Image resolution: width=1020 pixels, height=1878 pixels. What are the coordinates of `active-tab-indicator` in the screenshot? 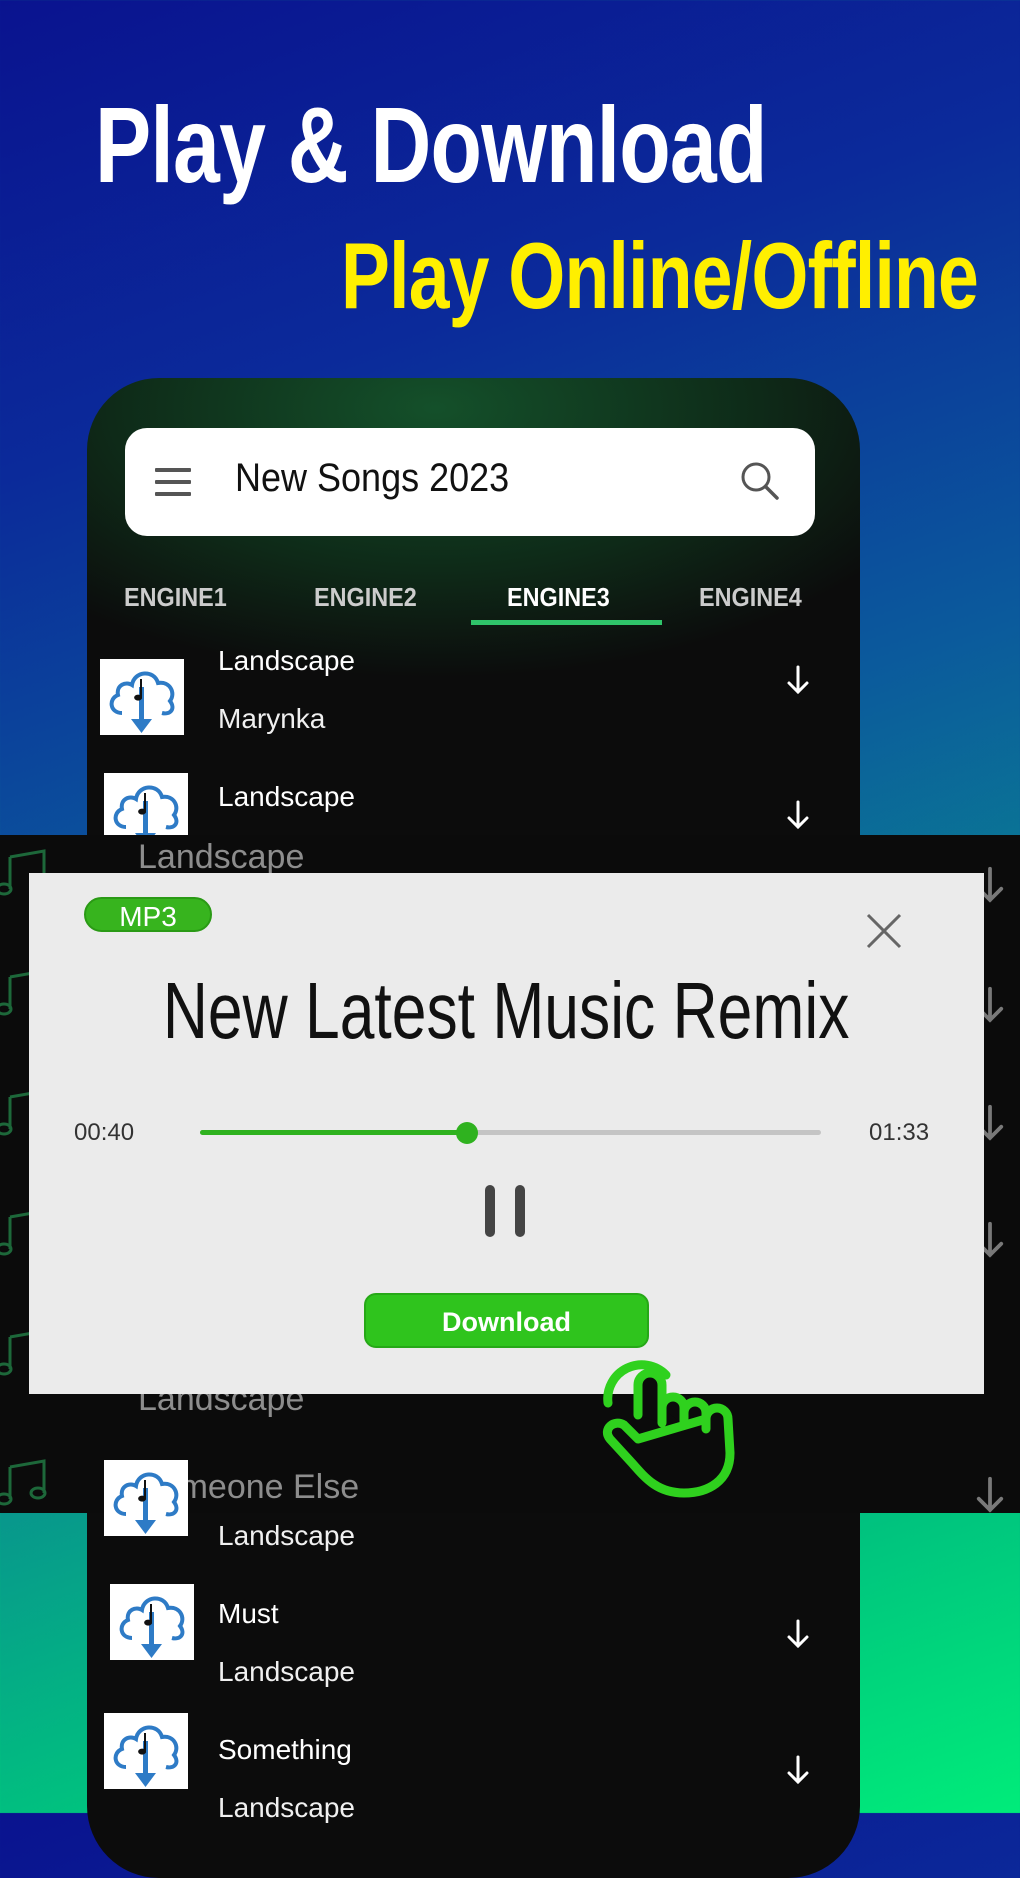 It's located at (566, 622).